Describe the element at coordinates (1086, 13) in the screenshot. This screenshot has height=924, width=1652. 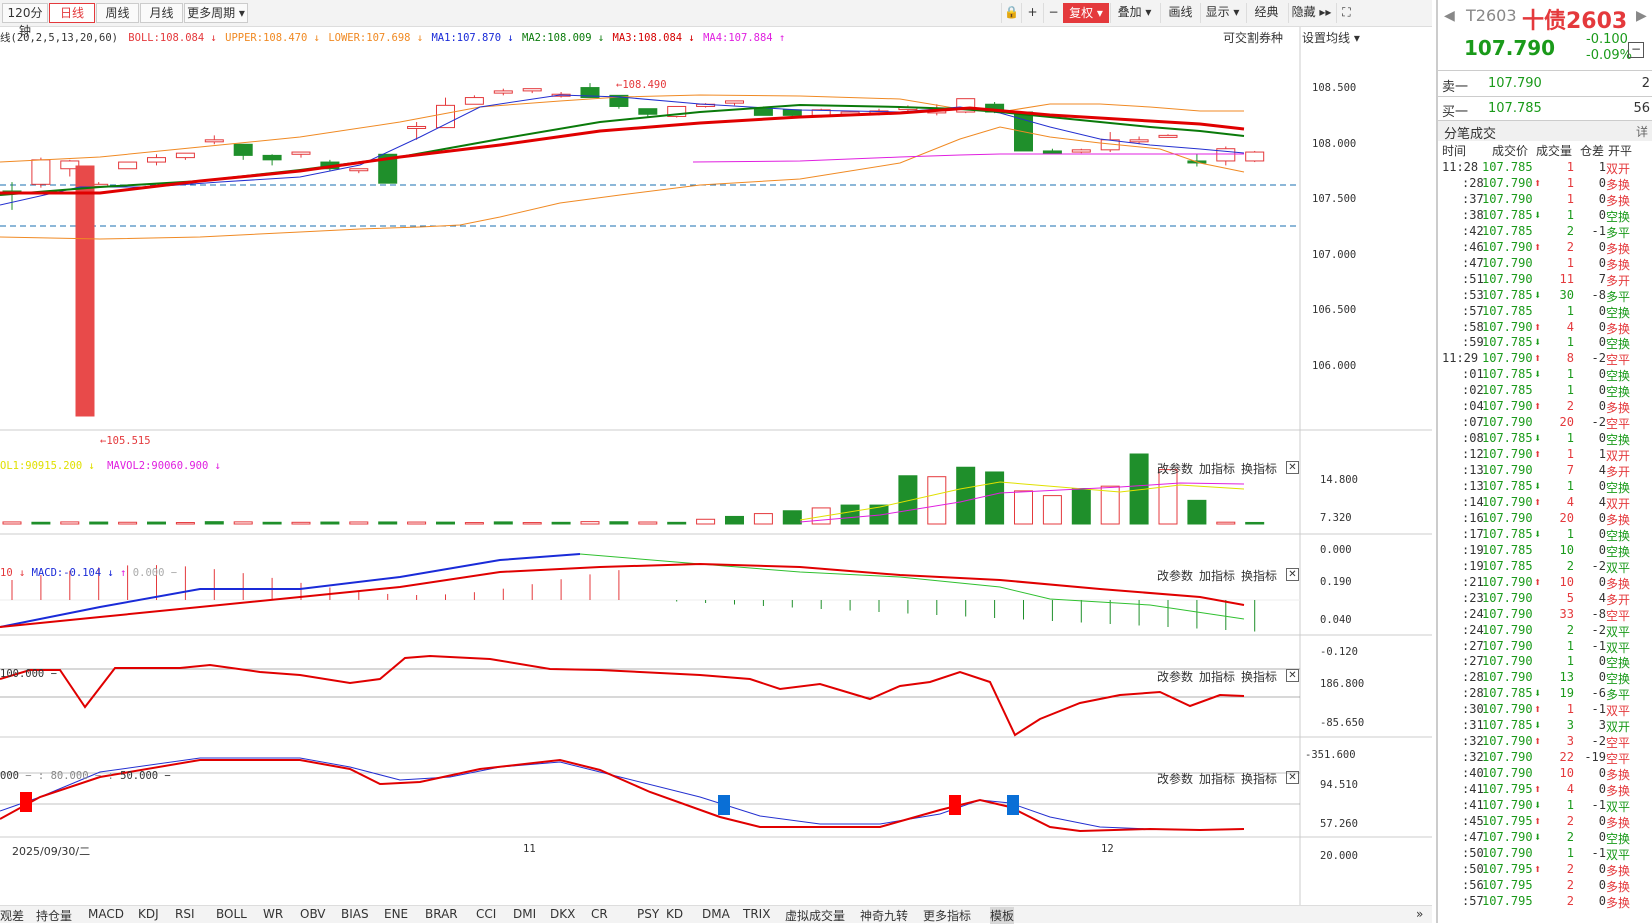
I see `toolbar-item-3: 复权 ▾` at that location.